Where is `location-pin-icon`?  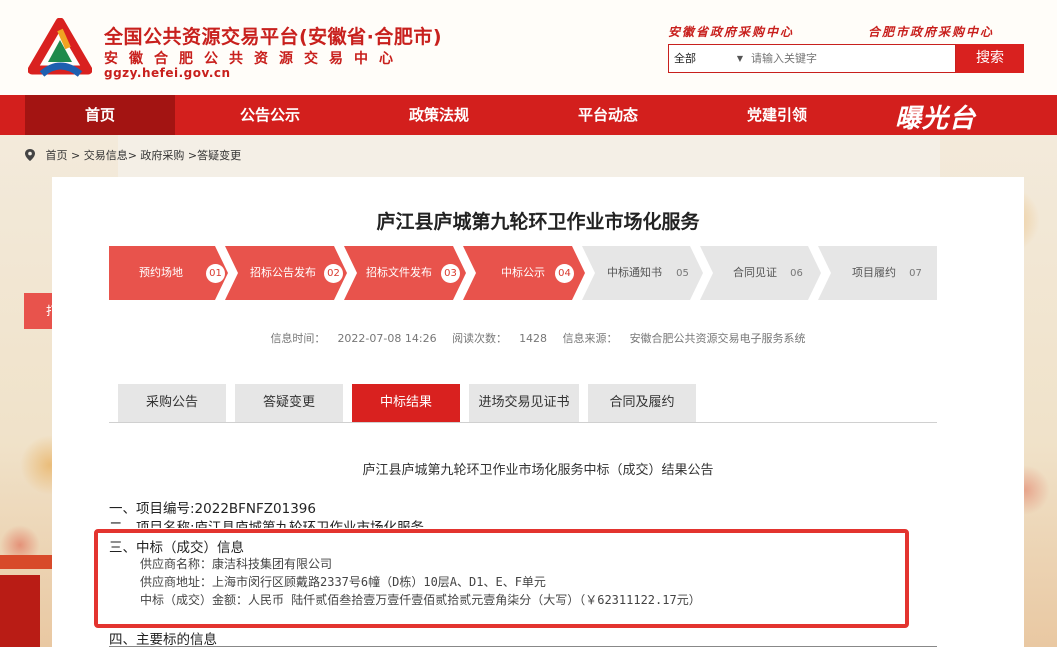
location-pin-icon is located at coordinates (30, 155).